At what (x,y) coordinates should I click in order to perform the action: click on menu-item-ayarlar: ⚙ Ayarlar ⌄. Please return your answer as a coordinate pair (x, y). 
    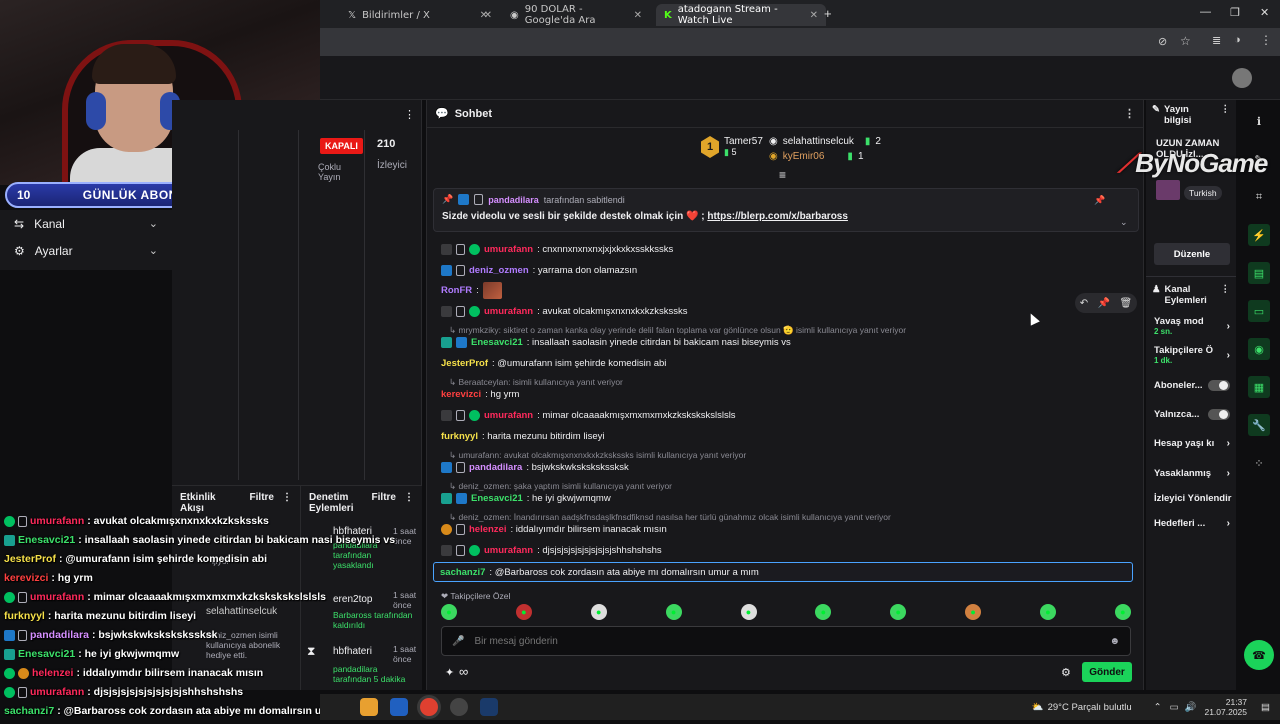
    Looking at the image, I should click on (86, 250).